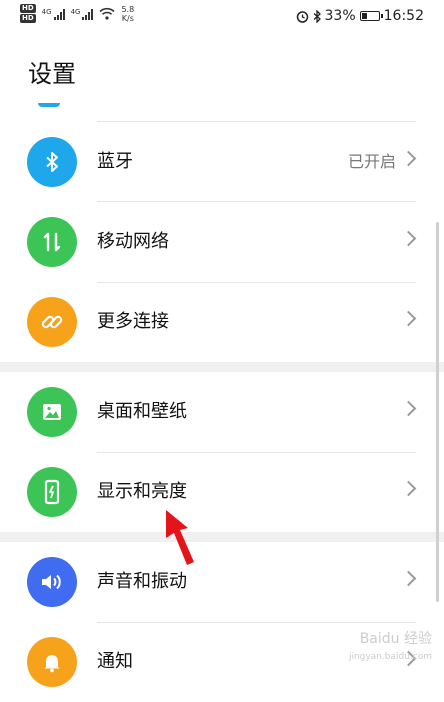 The image size is (444, 702). What do you see at coordinates (52, 492) in the screenshot?
I see `display-icon` at bounding box center [52, 492].